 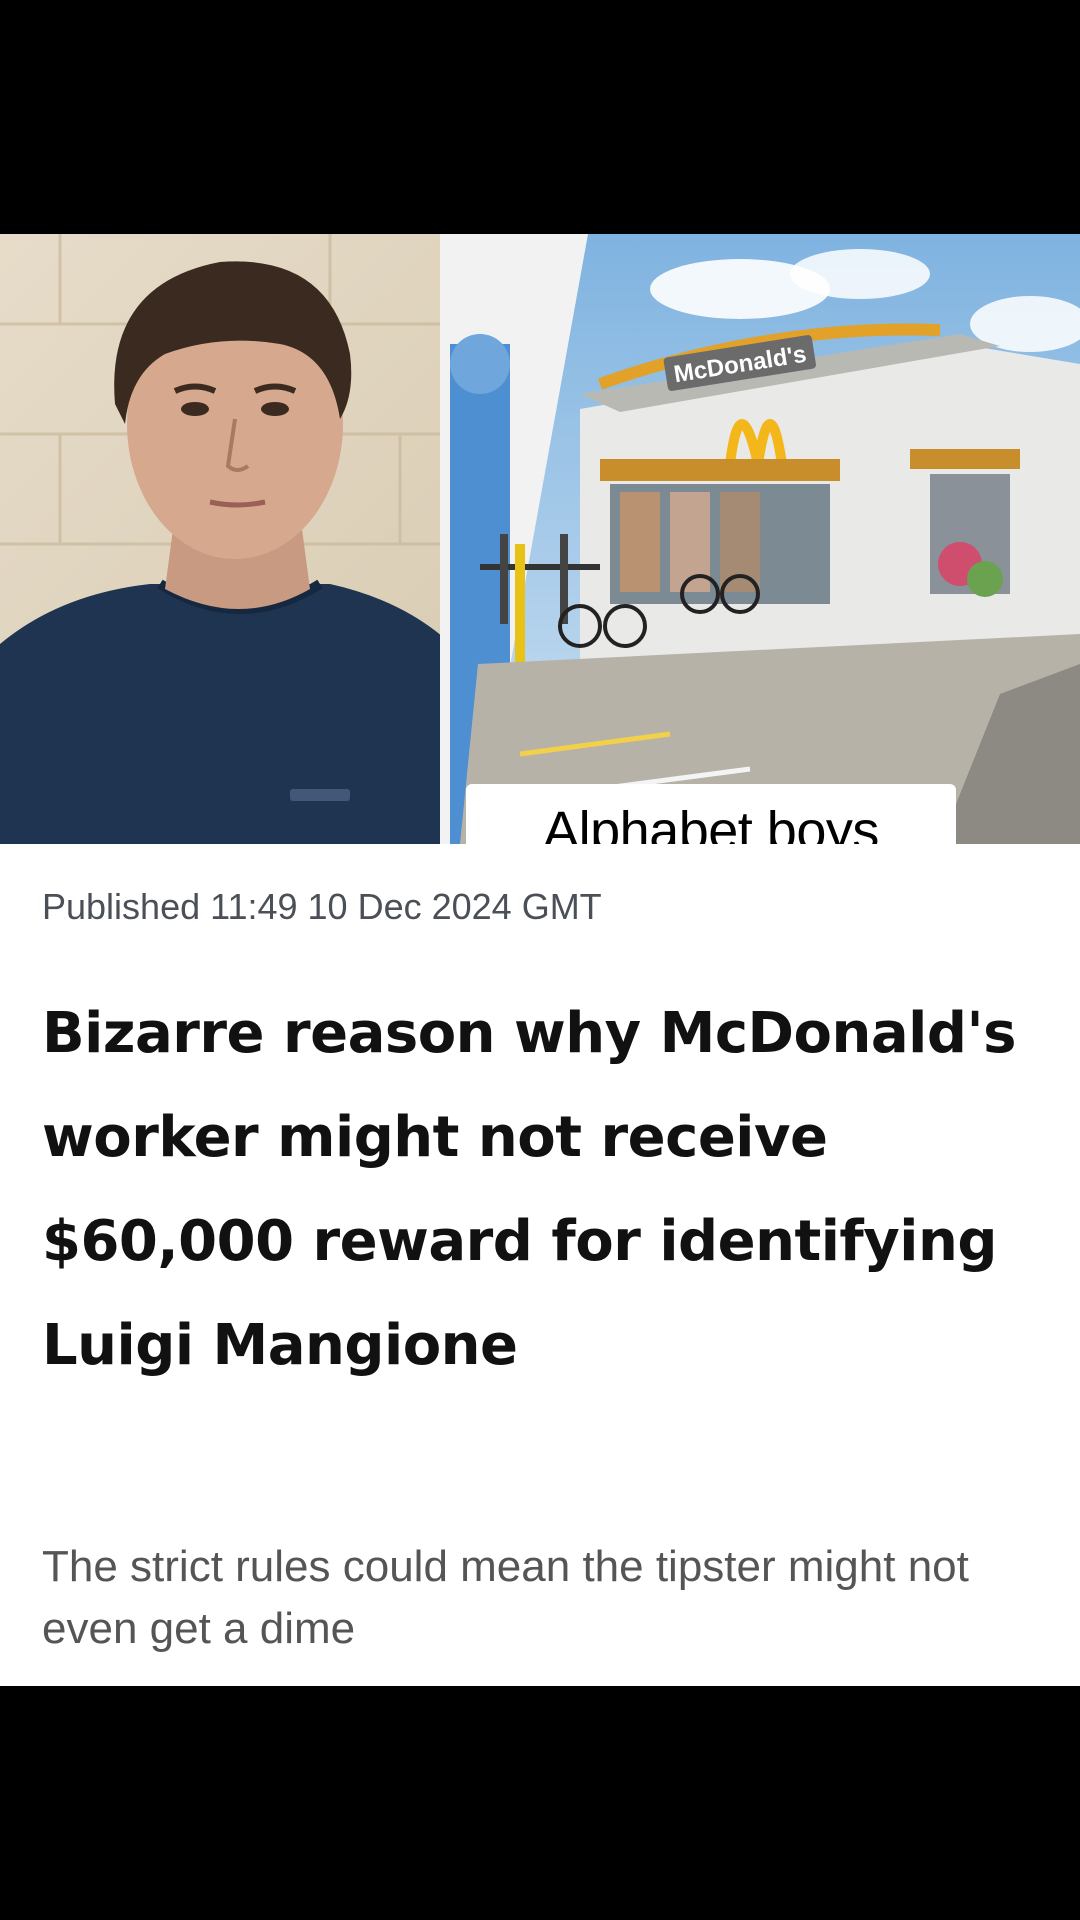 What do you see at coordinates (322, 906) in the screenshot?
I see `published-timestamp: Published 11:49 10 Dec 2024 GMT` at bounding box center [322, 906].